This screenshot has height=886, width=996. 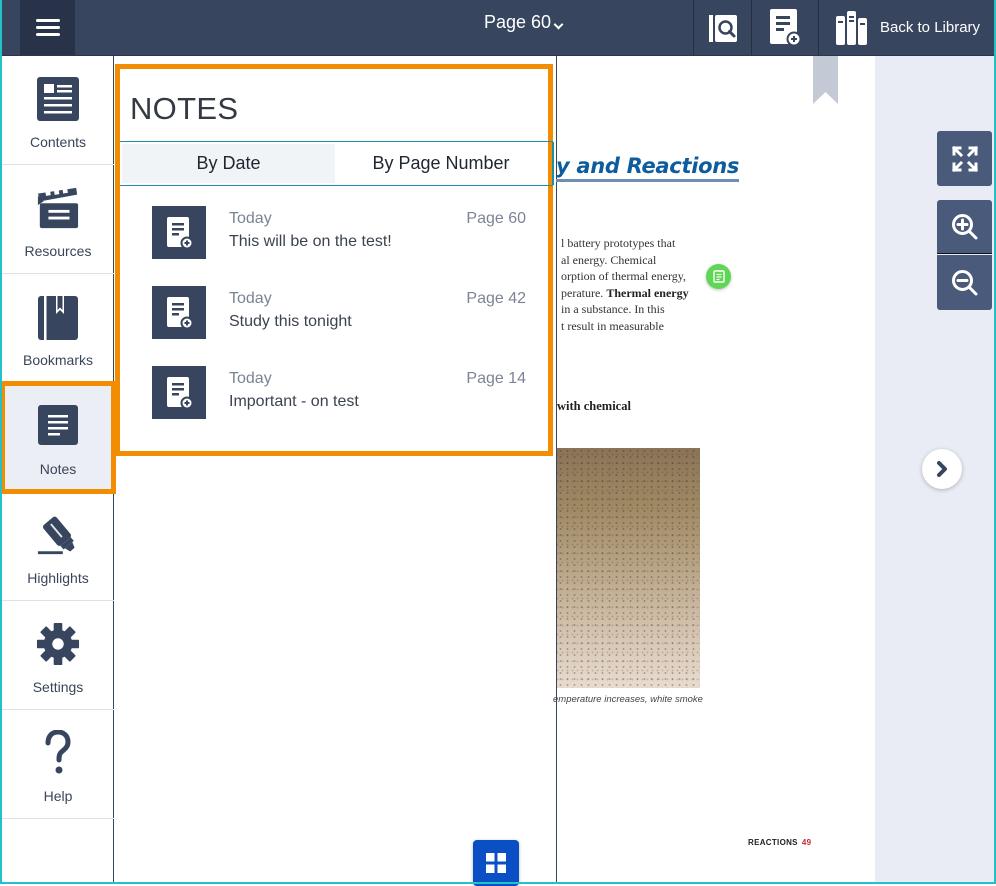 I want to click on note-page: Page 14, so click(x=496, y=378).